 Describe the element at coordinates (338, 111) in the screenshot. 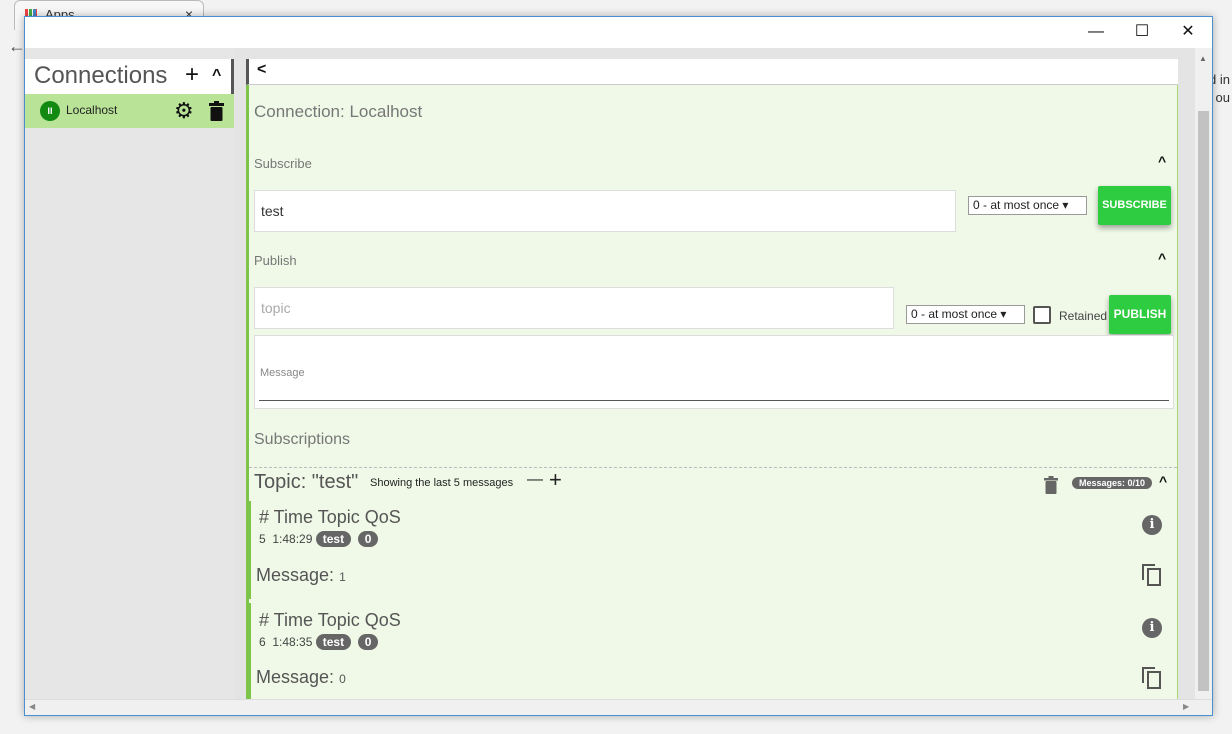

I see `connection-title: Connection: Localhost` at that location.